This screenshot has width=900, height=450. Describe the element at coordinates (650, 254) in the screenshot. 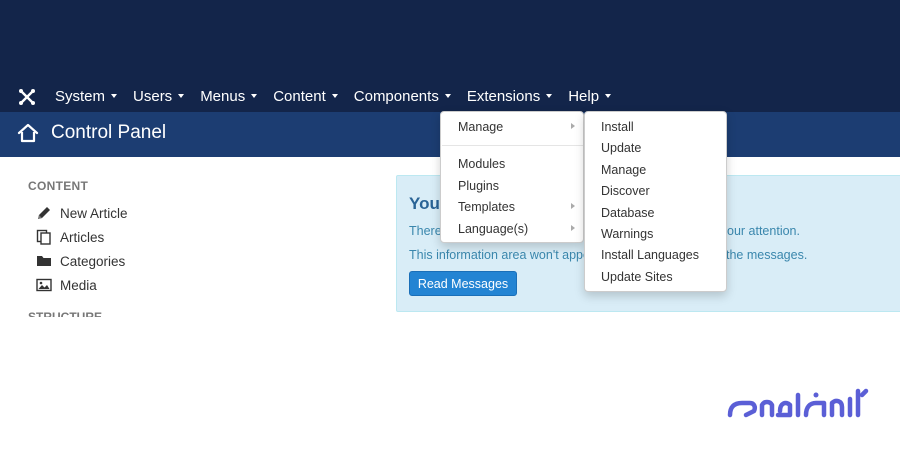

I see `submenu-item-label: Install Languages` at that location.